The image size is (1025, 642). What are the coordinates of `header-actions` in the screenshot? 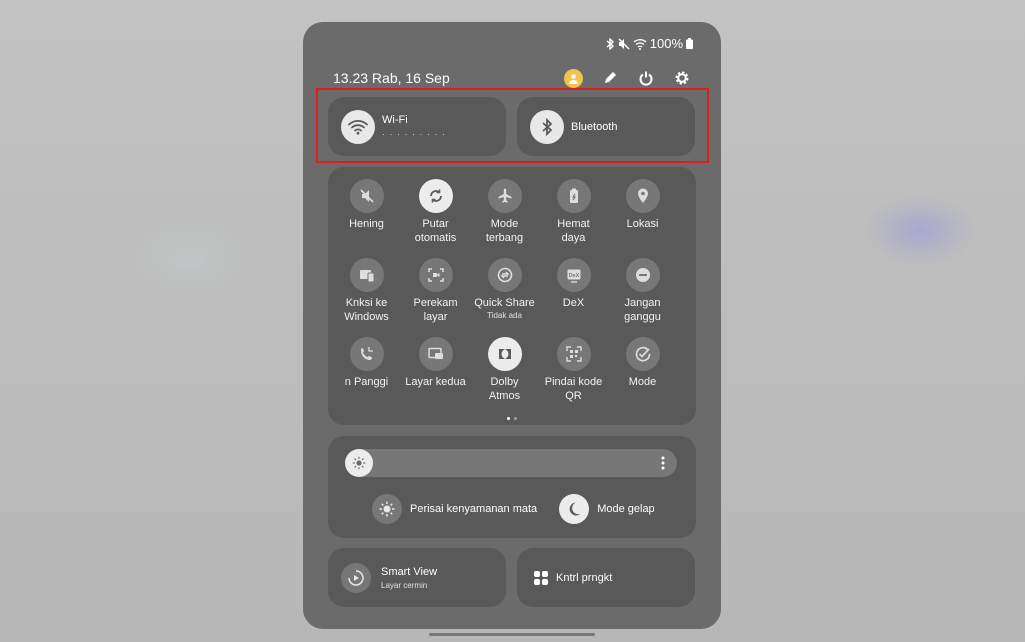 It's located at (627, 78).